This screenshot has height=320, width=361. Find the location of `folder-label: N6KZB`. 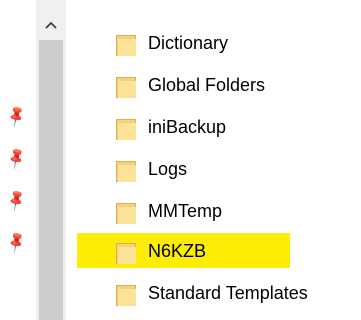

folder-label: N6KZB is located at coordinates (177, 251).